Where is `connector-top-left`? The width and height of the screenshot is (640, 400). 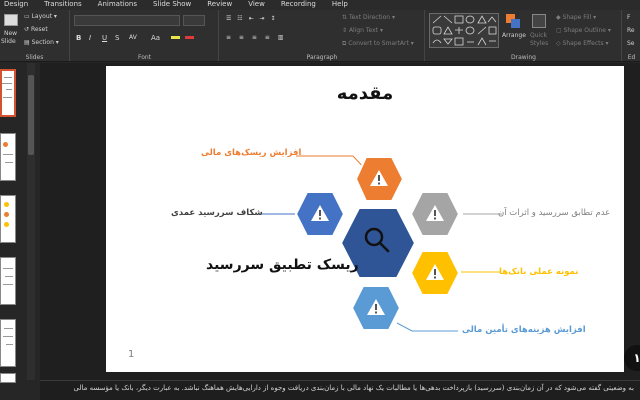 connector-top-left is located at coordinates (332, 164).